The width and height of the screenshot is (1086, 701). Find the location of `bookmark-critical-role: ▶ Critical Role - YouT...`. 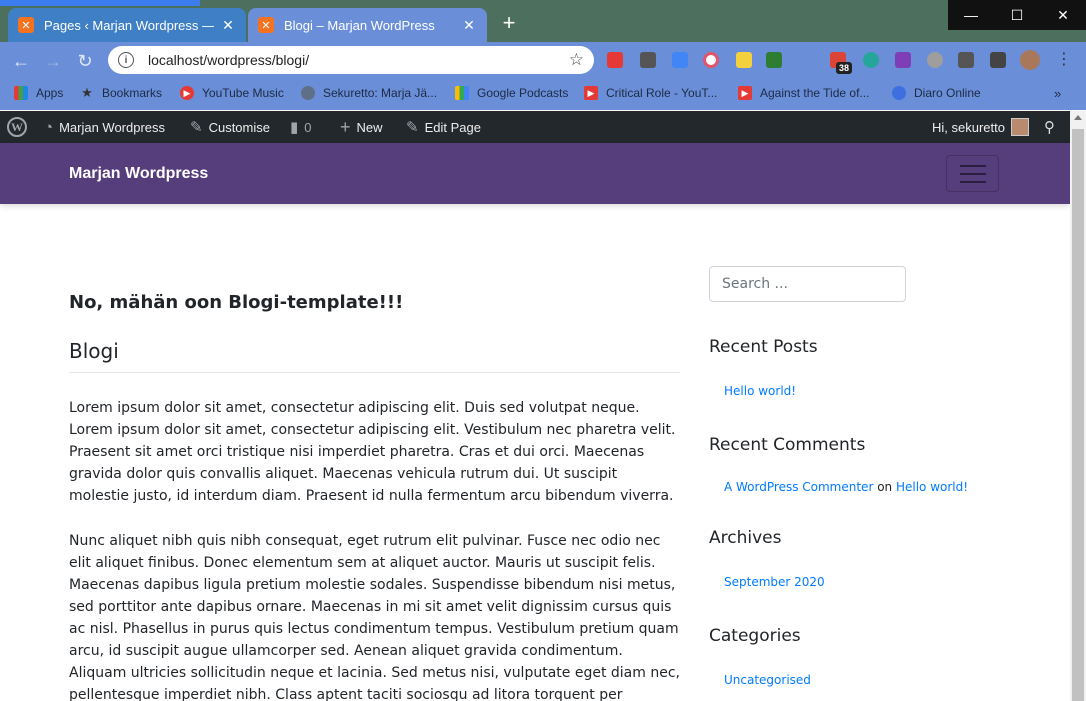

bookmark-critical-role: ▶ Critical Role - YouT... is located at coordinates (650, 93).